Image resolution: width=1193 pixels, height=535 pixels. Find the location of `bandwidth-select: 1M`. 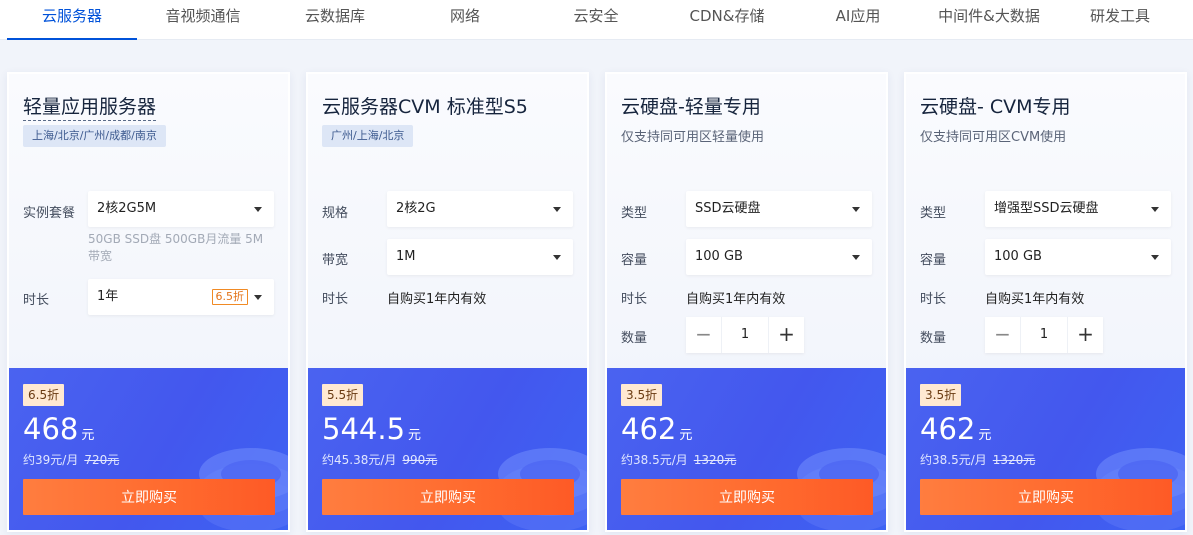

bandwidth-select: 1M is located at coordinates (480, 257).